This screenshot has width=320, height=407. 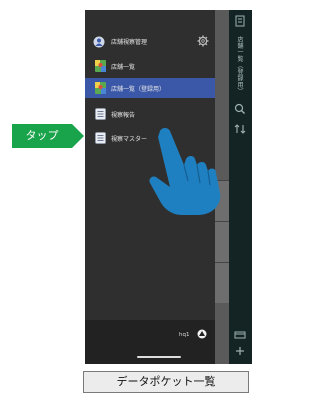 I want to click on search-icon, so click(x=240, y=109).